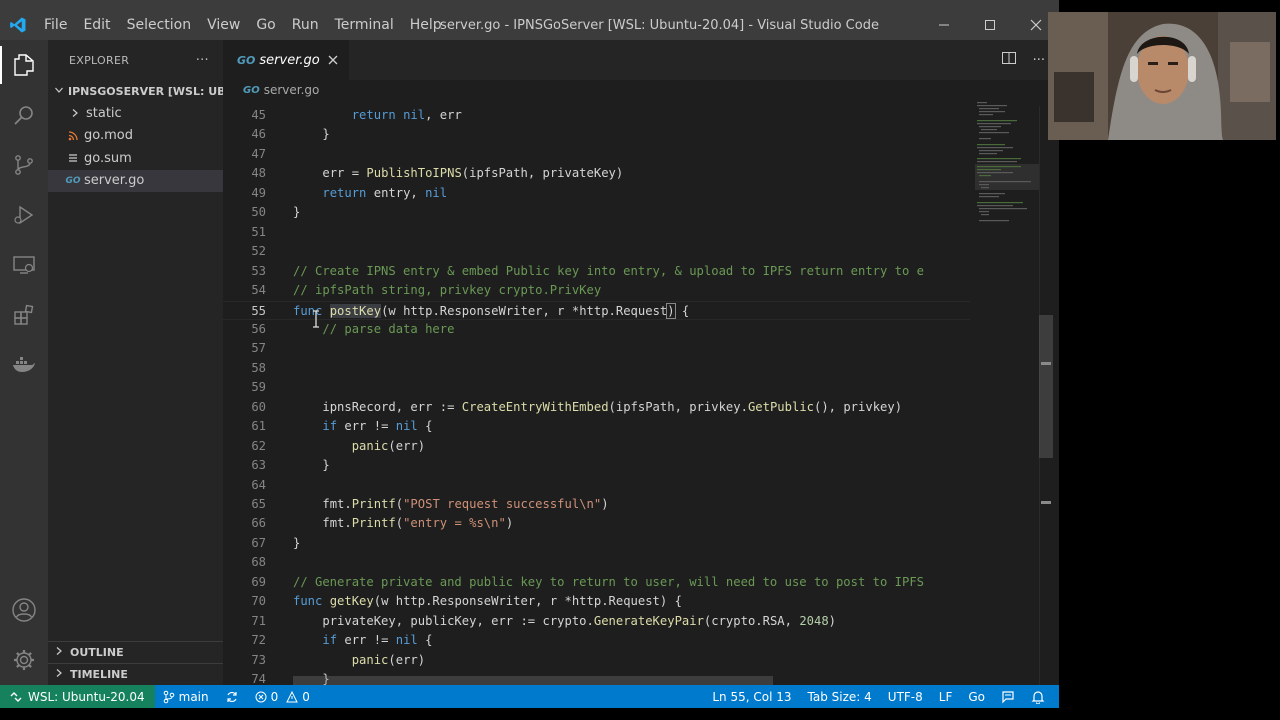 This screenshot has height=720, width=1280. What do you see at coordinates (135, 180) in the screenshot?
I see `file-item-server-go: GO server.go` at bounding box center [135, 180].